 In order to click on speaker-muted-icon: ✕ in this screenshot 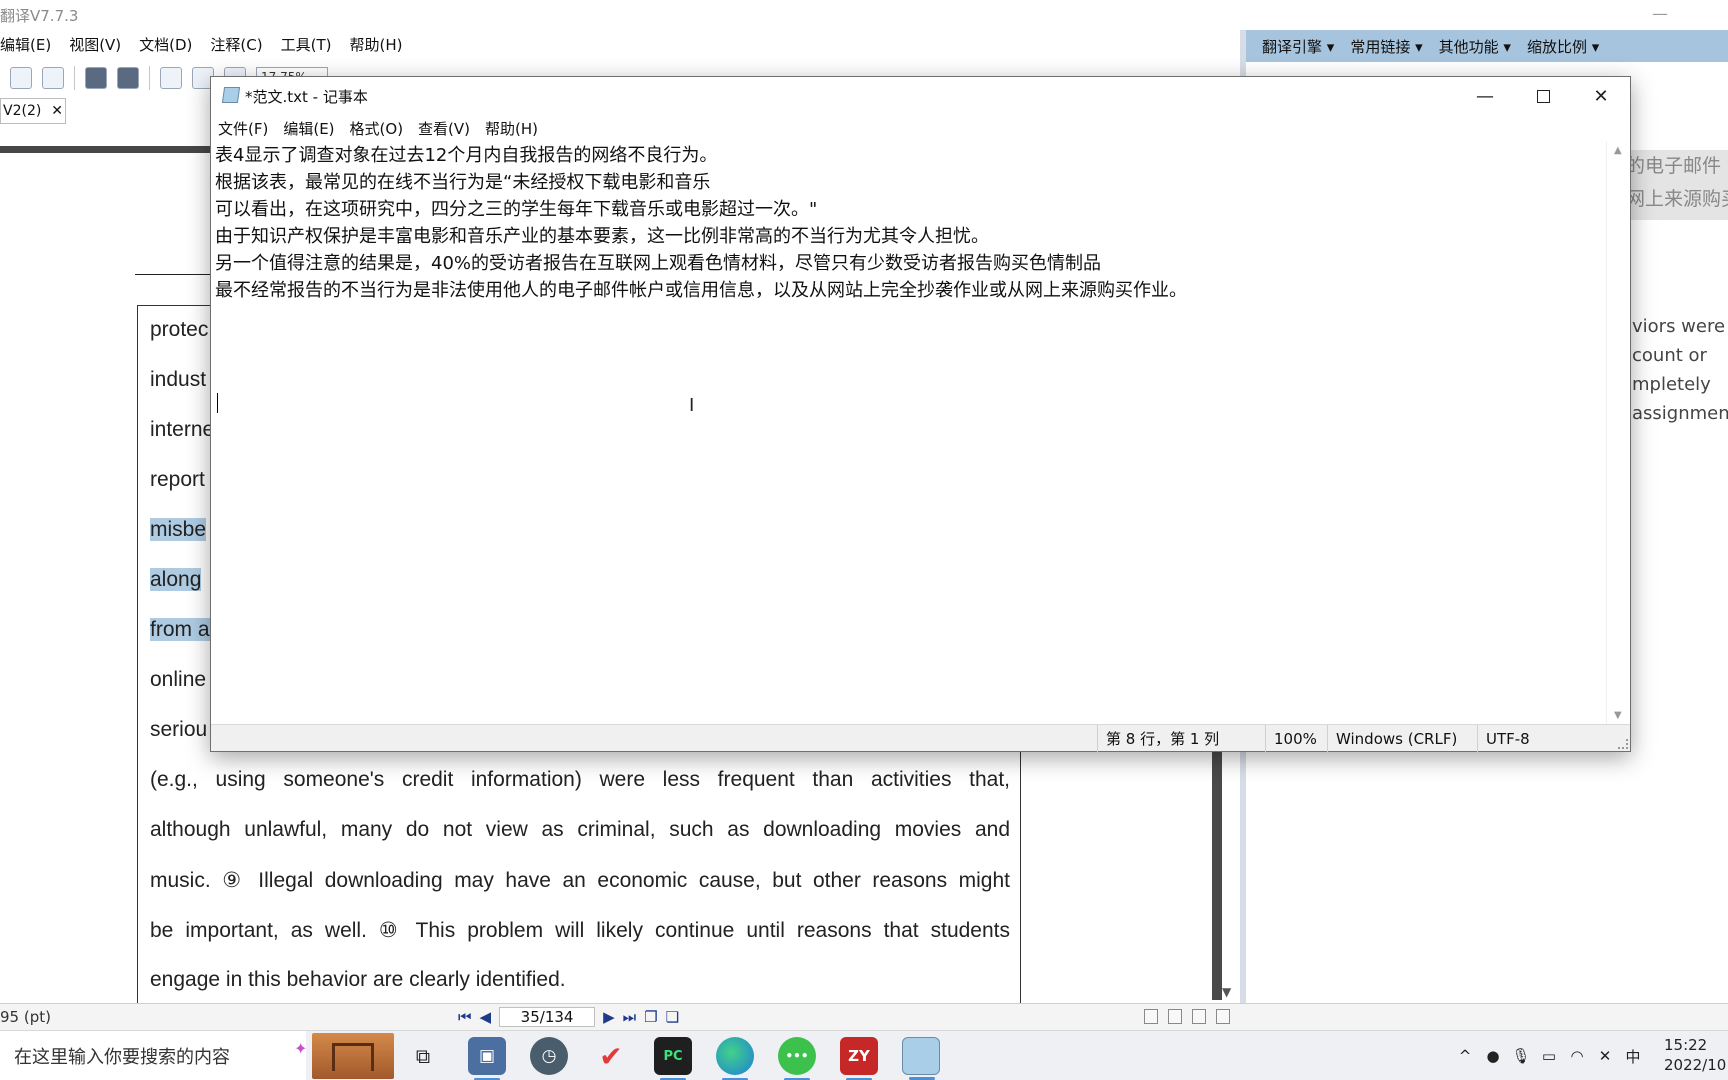, I will do `click(1605, 1056)`.